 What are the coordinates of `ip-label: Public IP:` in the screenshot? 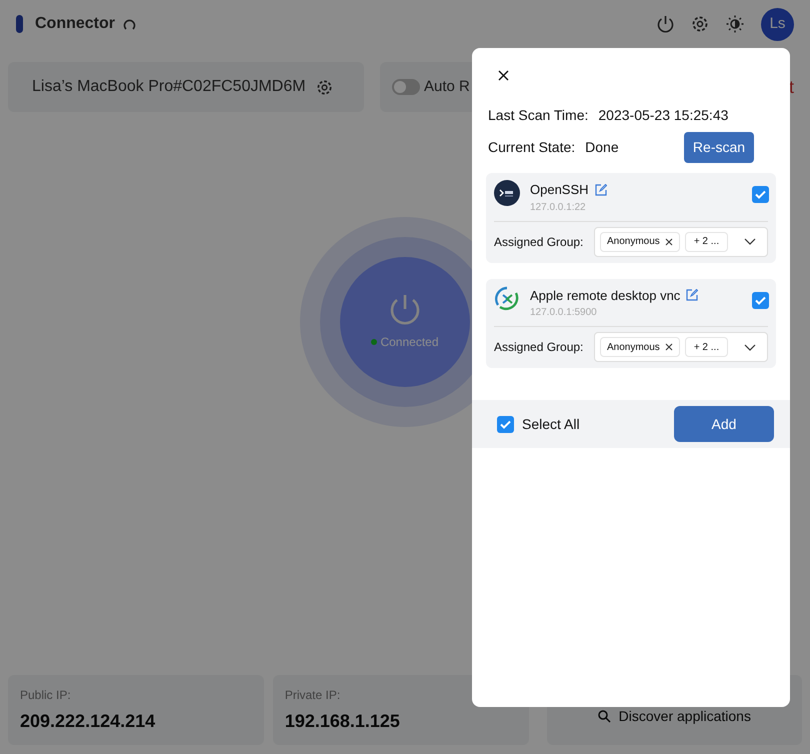 It's located at (46, 695).